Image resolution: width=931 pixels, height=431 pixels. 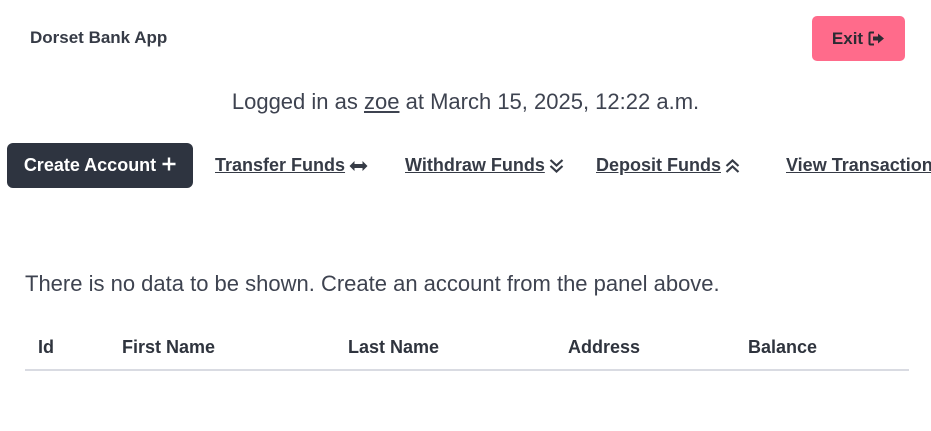 I want to click on view-transactions-link: View Transactions, so click(x=858, y=165).